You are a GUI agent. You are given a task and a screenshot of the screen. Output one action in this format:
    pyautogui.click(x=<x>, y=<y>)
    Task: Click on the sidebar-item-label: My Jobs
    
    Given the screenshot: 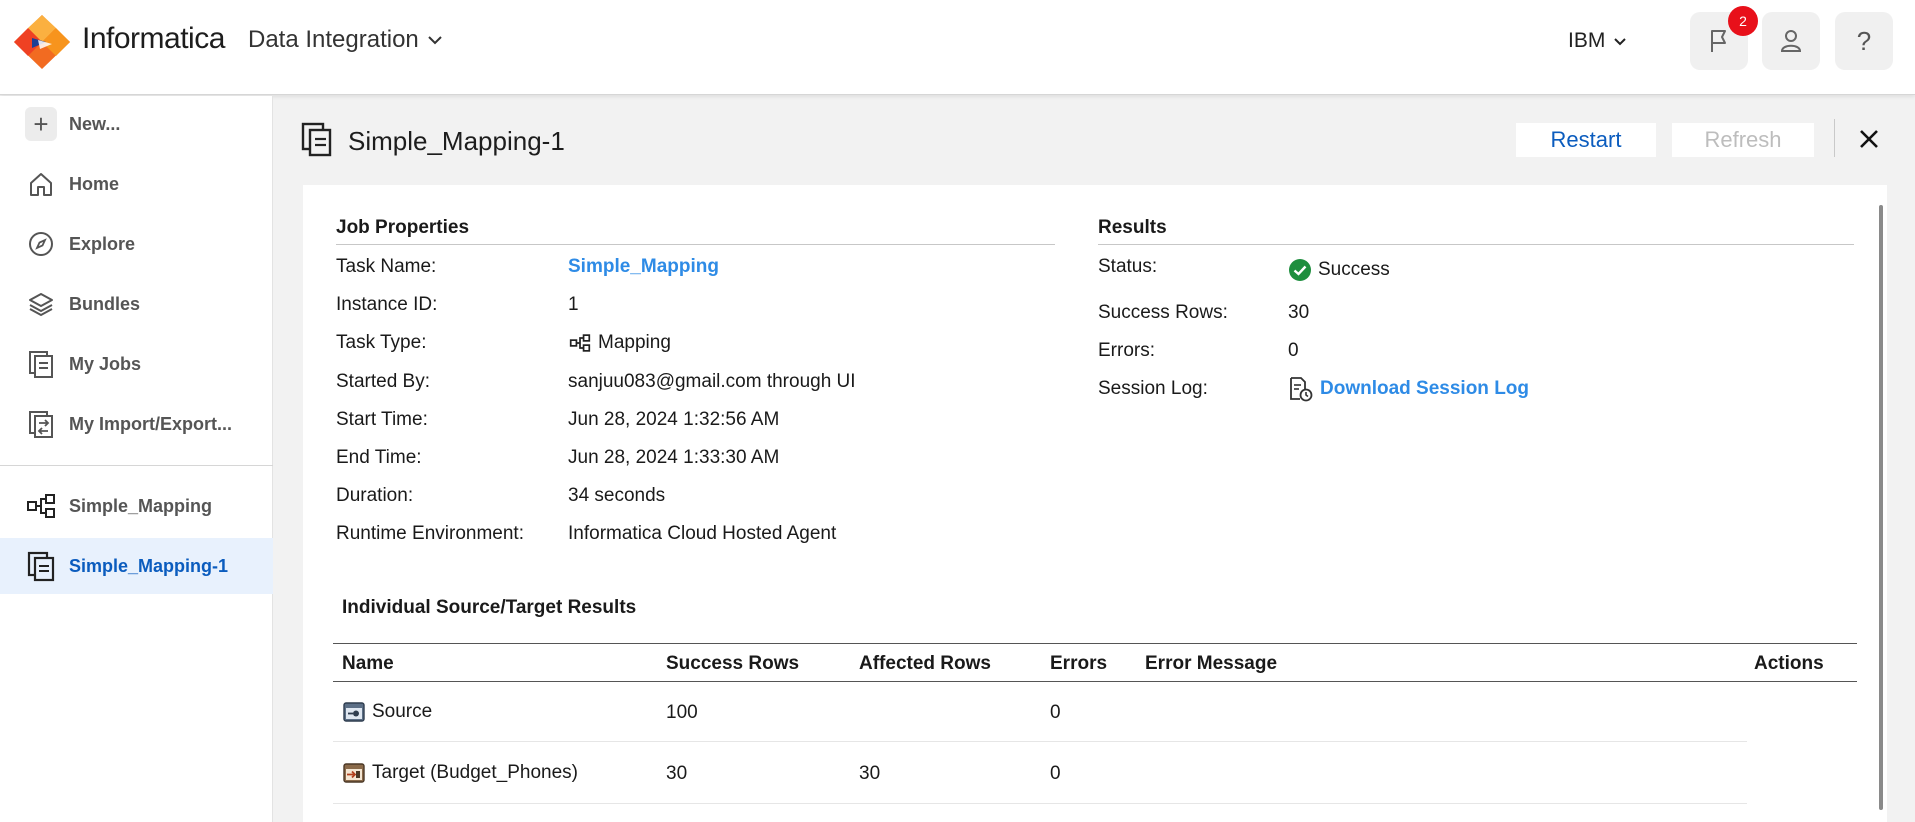 What is the action you would take?
    pyautogui.click(x=105, y=363)
    